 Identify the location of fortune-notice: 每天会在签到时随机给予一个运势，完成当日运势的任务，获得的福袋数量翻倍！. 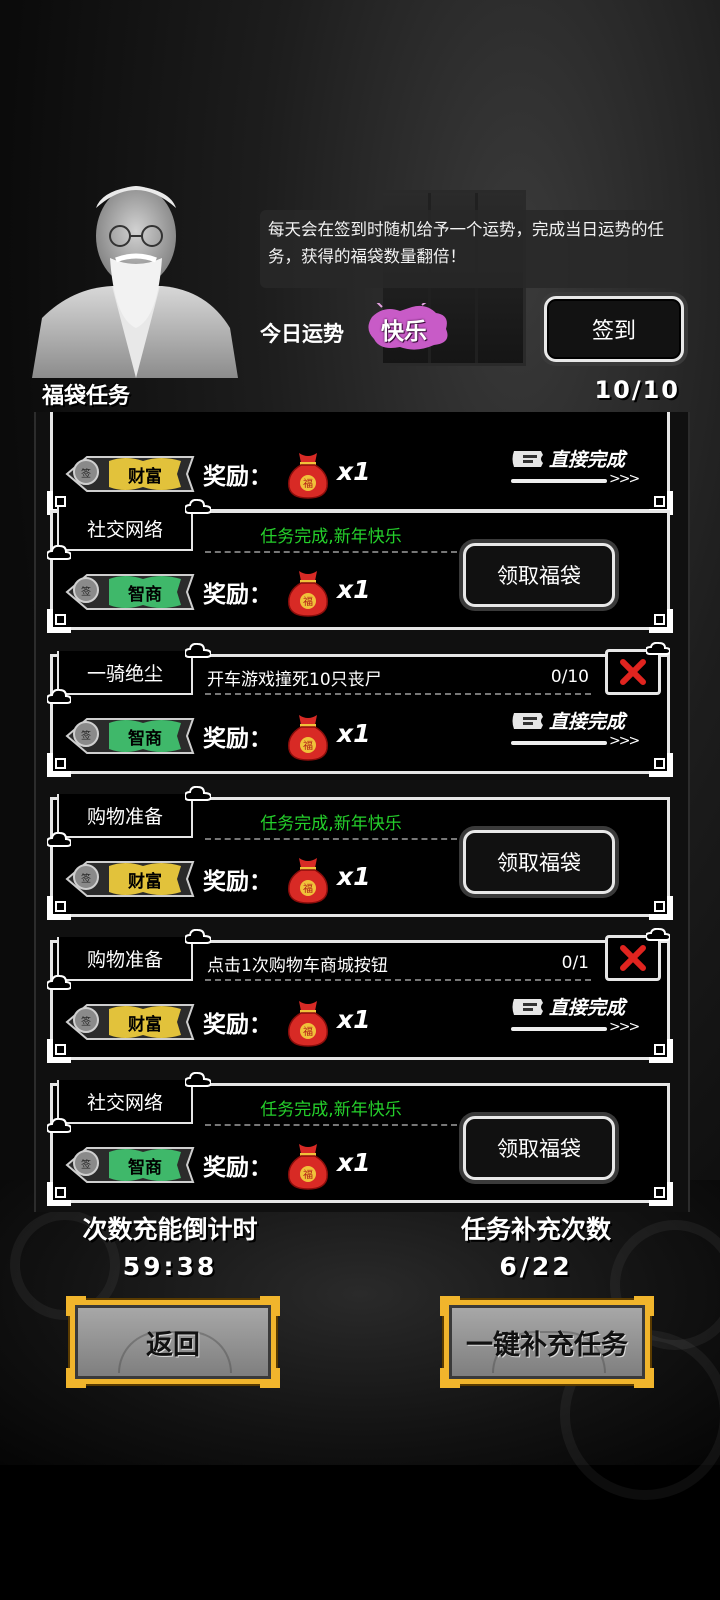
(472, 249).